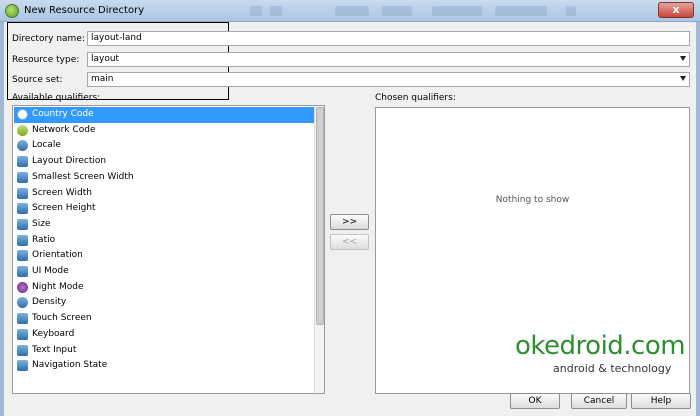 The height and width of the screenshot is (416, 700). I want to click on list-item-label: Density, so click(49, 302).